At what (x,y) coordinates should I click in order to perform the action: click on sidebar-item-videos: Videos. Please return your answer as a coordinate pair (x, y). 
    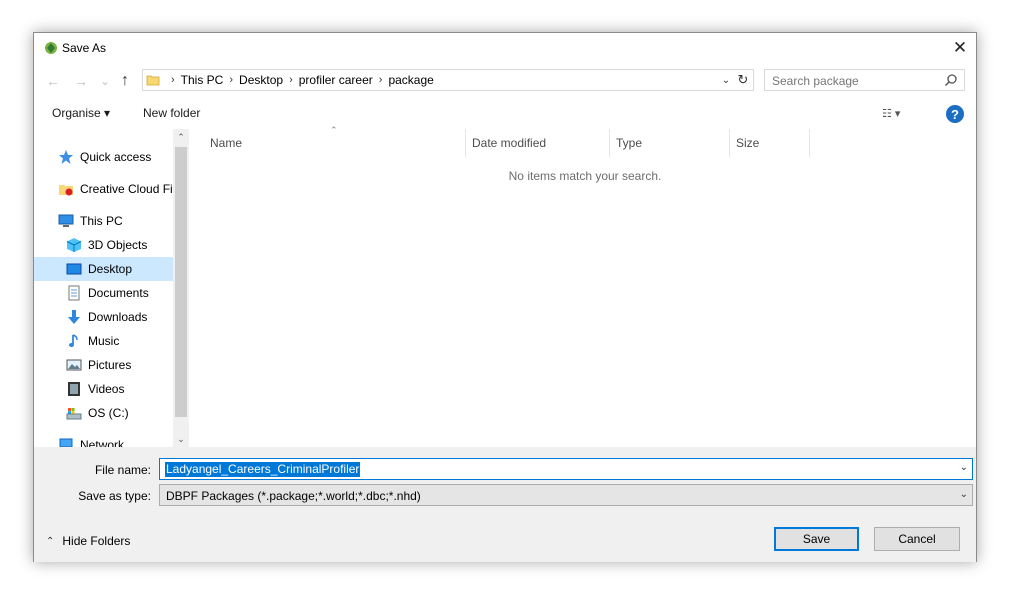
    Looking at the image, I should click on (95, 389).